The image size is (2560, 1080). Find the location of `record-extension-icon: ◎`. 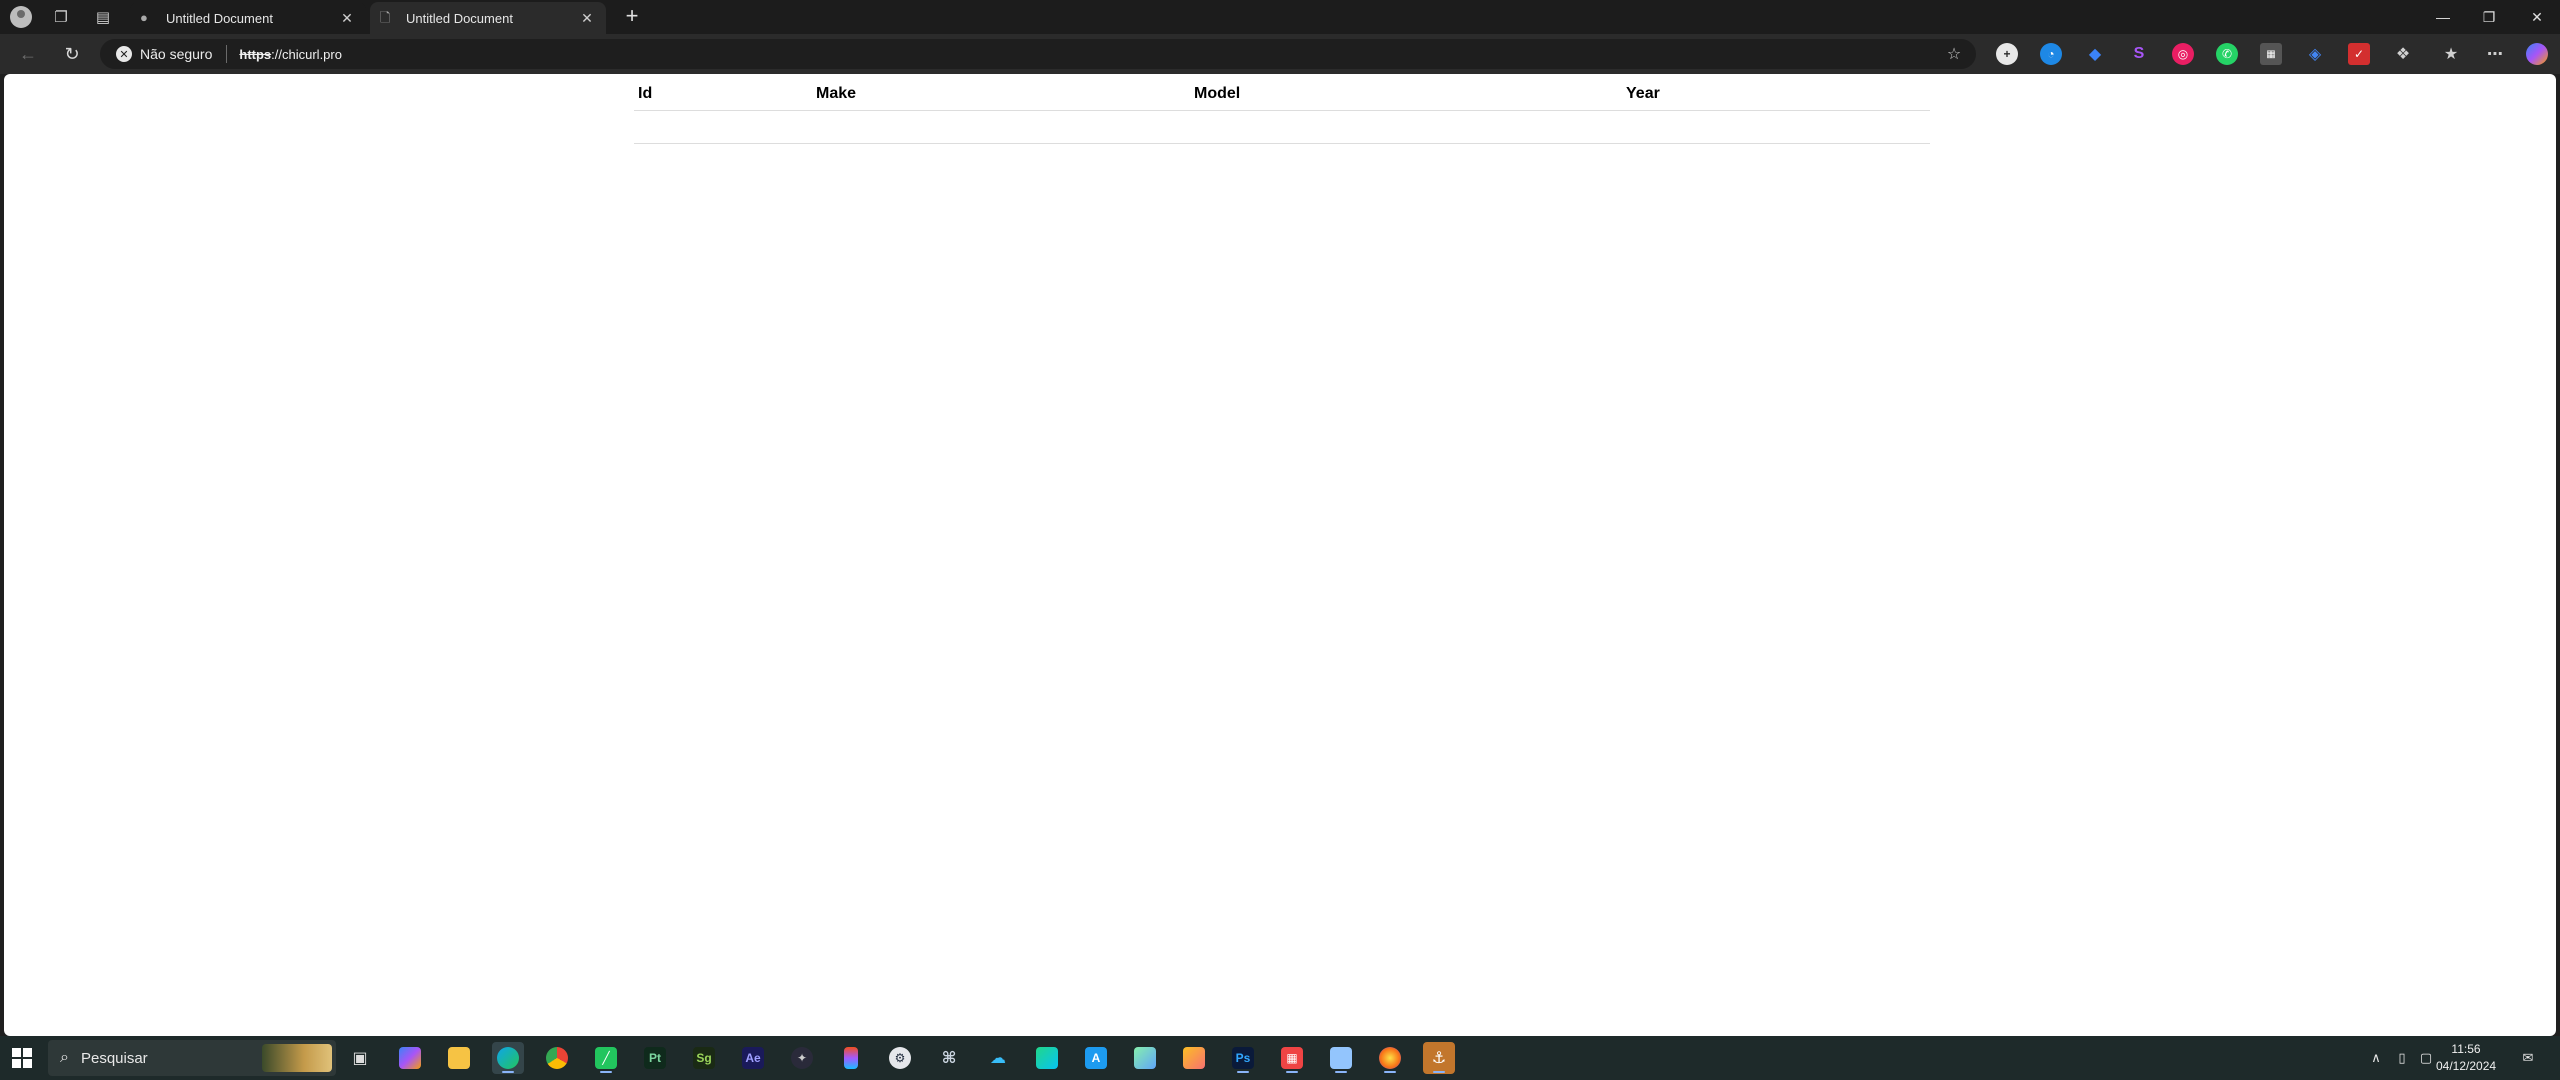

record-extension-icon: ◎ is located at coordinates (2183, 54).